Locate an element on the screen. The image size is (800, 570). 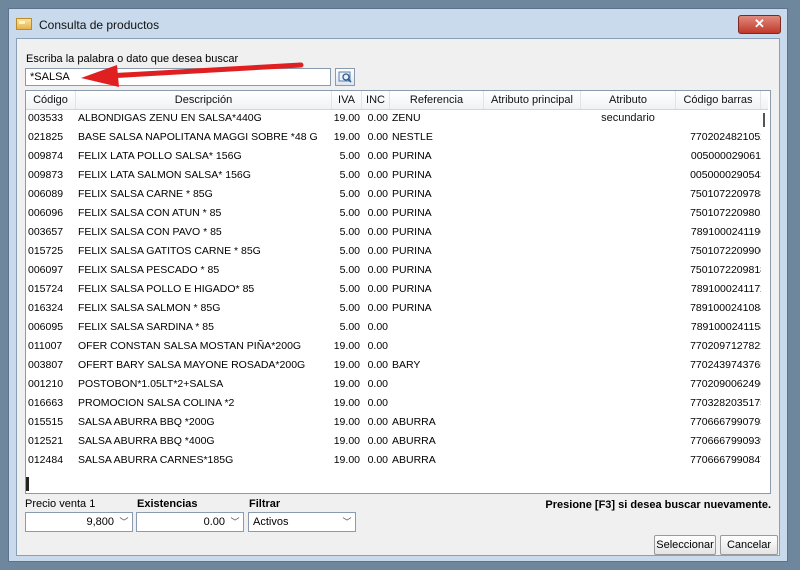
cell-description: POSTOBON*1.05LT*2+SALSA is located at coordinates (151, 384).